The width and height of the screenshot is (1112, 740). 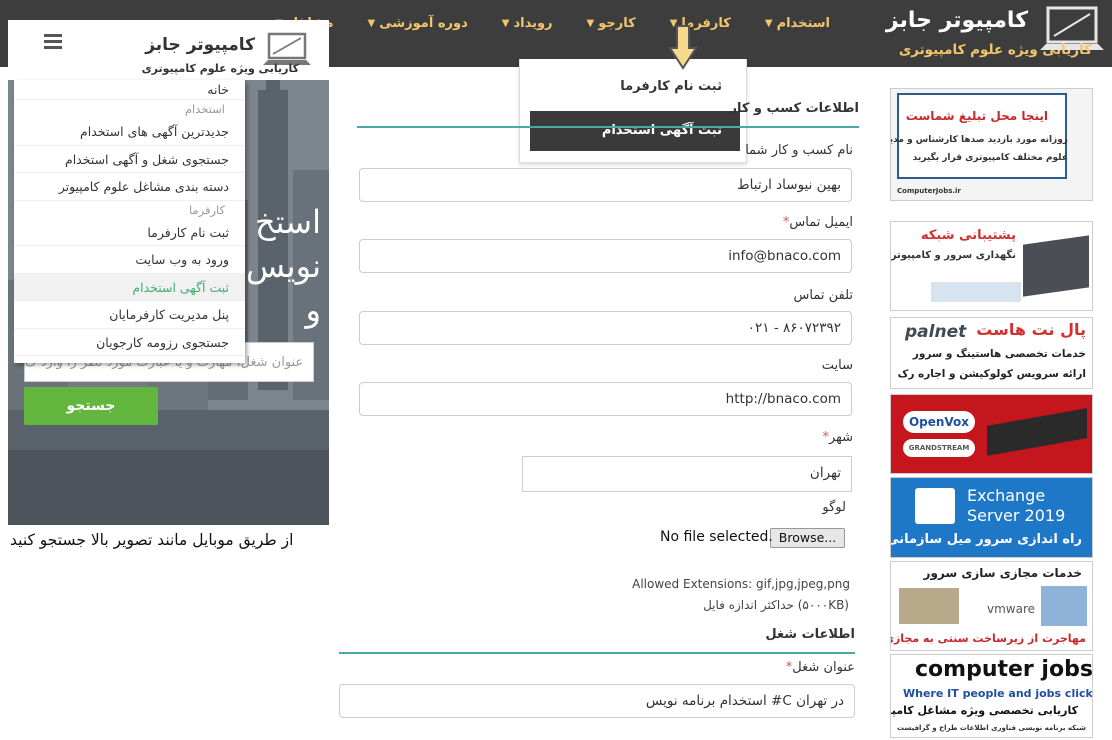 What do you see at coordinates (990, 158) in the screenshot?
I see `ad-text: علوم مختلف کامپیوتری قرار بگیرید` at bounding box center [990, 158].